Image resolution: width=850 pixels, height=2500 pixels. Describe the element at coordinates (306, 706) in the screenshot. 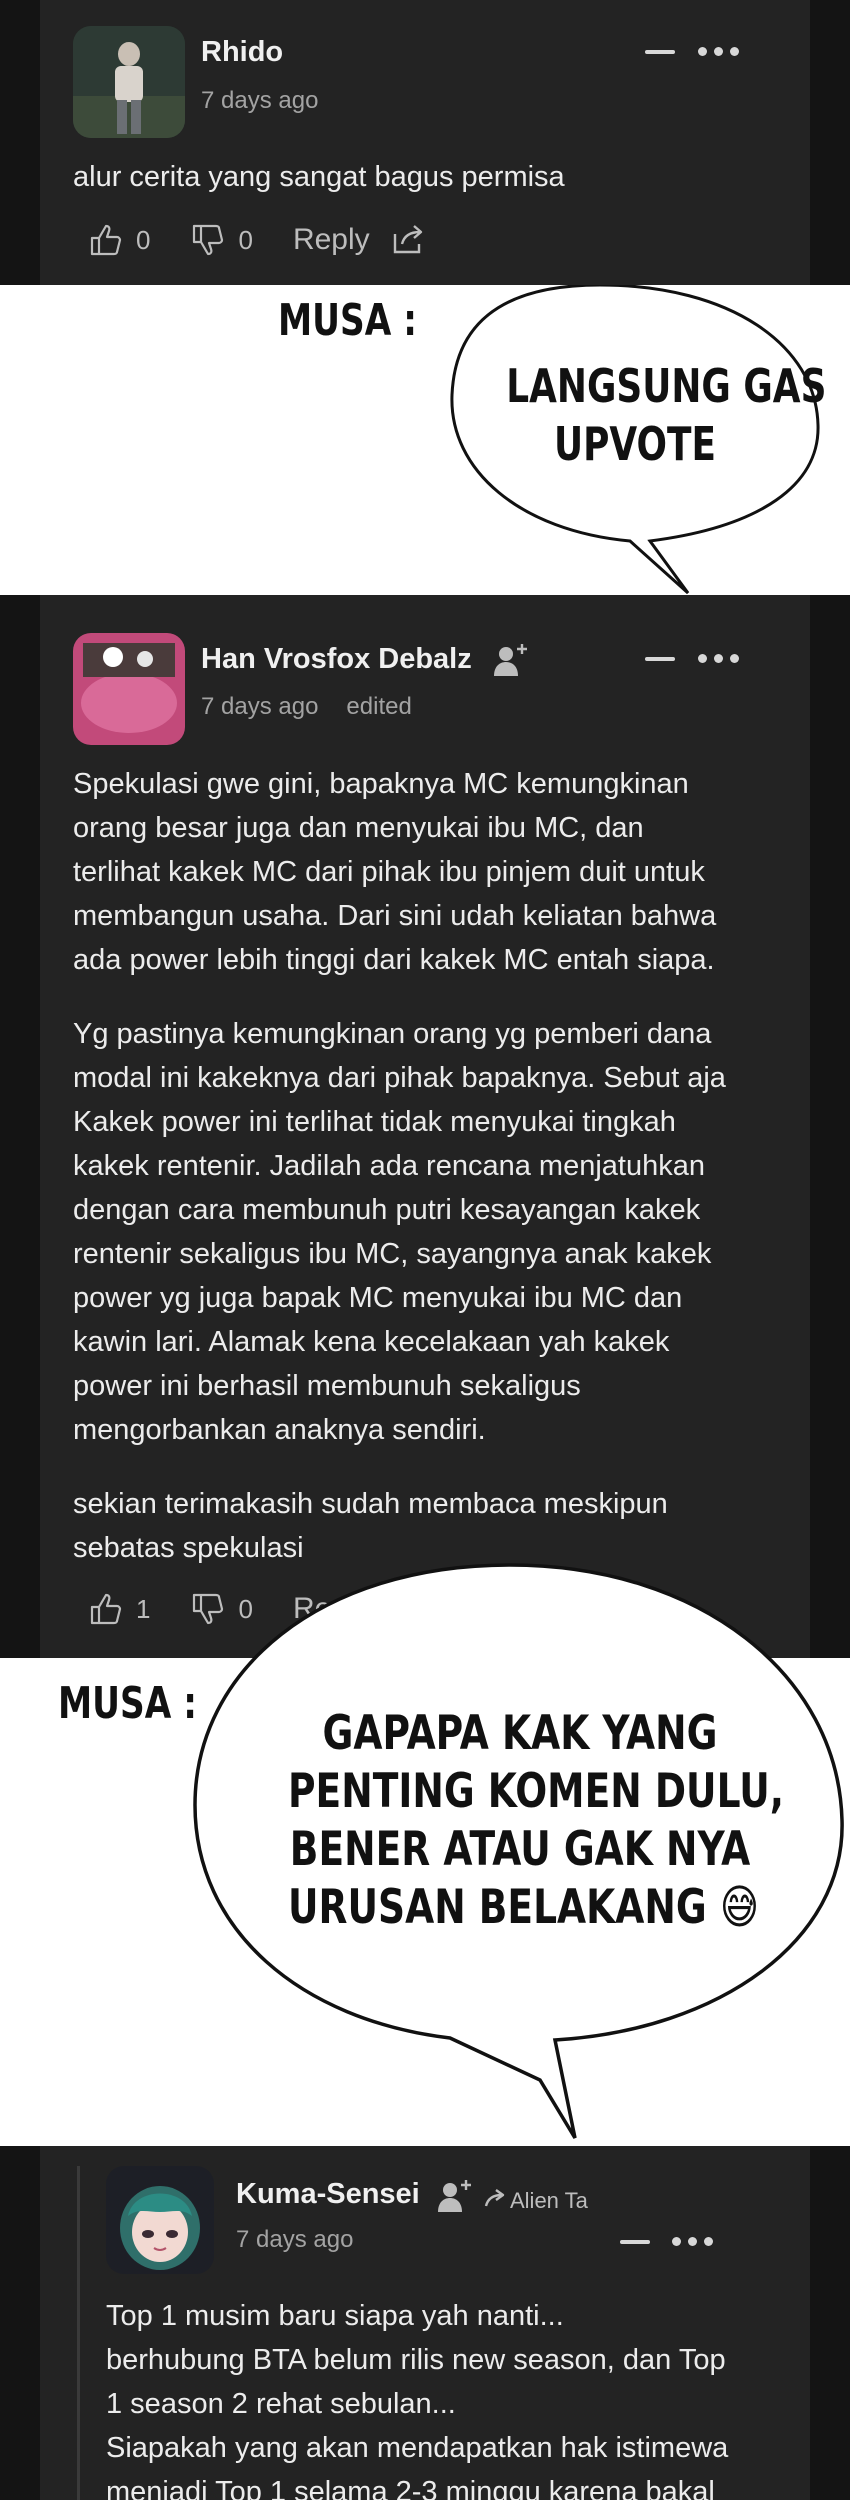

I see `timestamp: 7 days ago edited` at that location.